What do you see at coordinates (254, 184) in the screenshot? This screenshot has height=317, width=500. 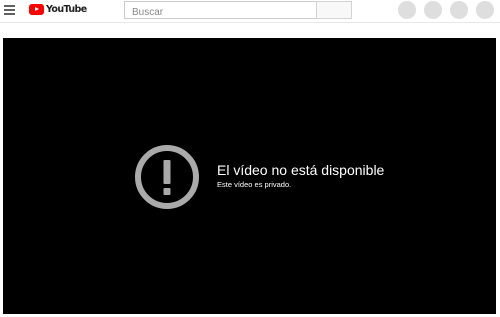 I see `unavailable-reason: Este vídeo es privado.` at bounding box center [254, 184].